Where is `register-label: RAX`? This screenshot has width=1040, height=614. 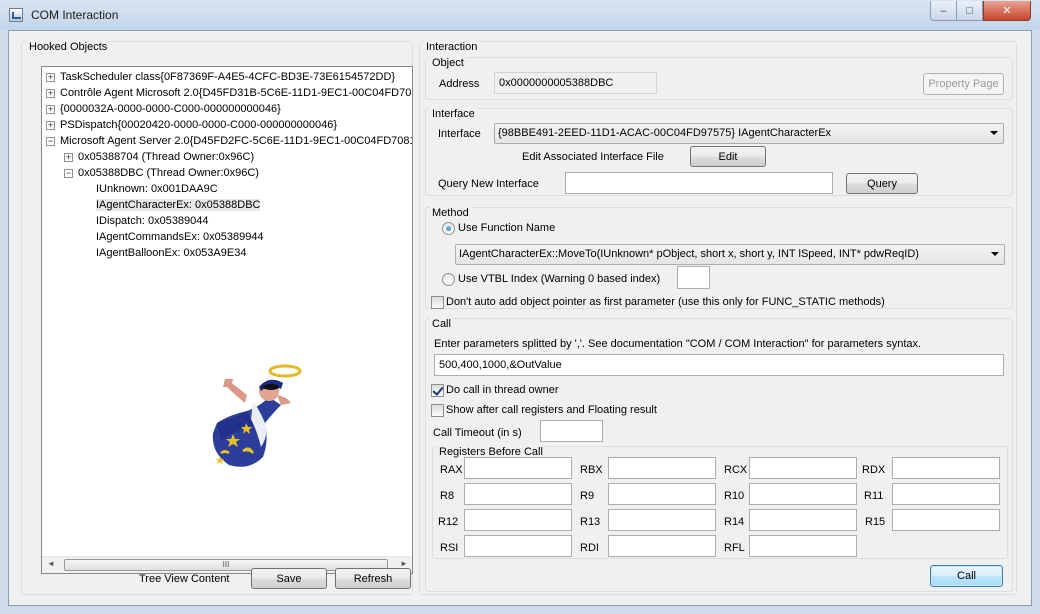
register-label: RAX is located at coordinates (451, 470).